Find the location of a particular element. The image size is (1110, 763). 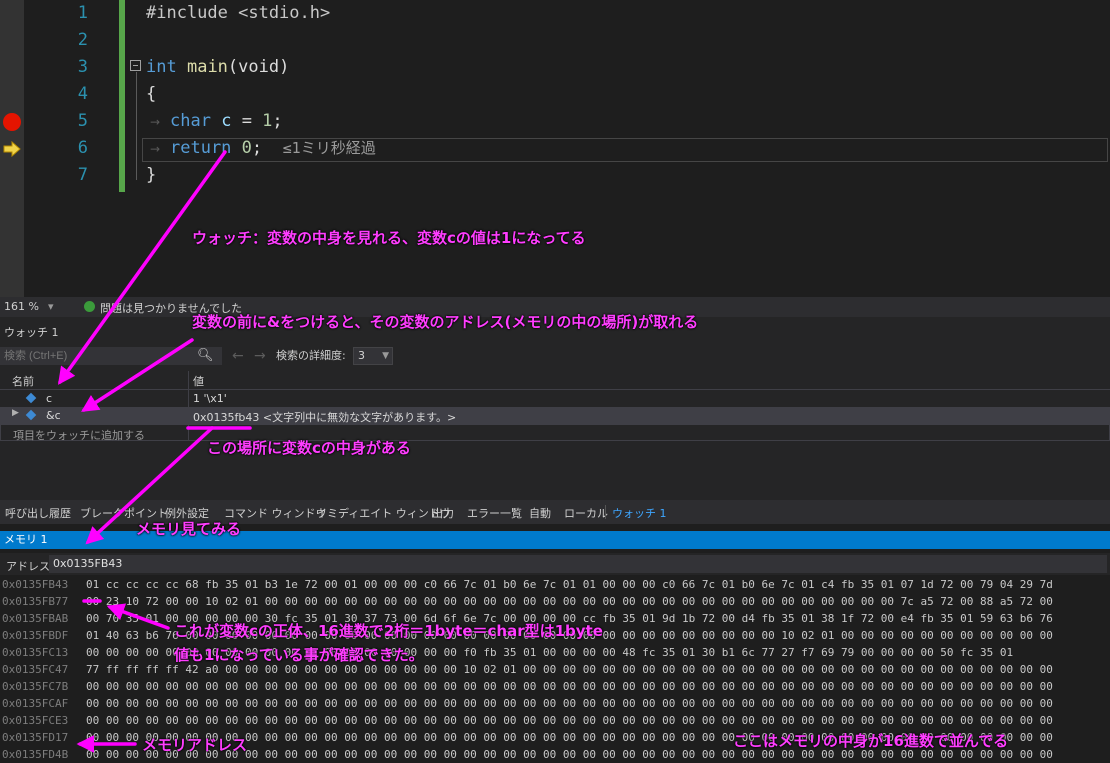

memory-address: 0x0135FD17 is located at coordinates (35, 737).